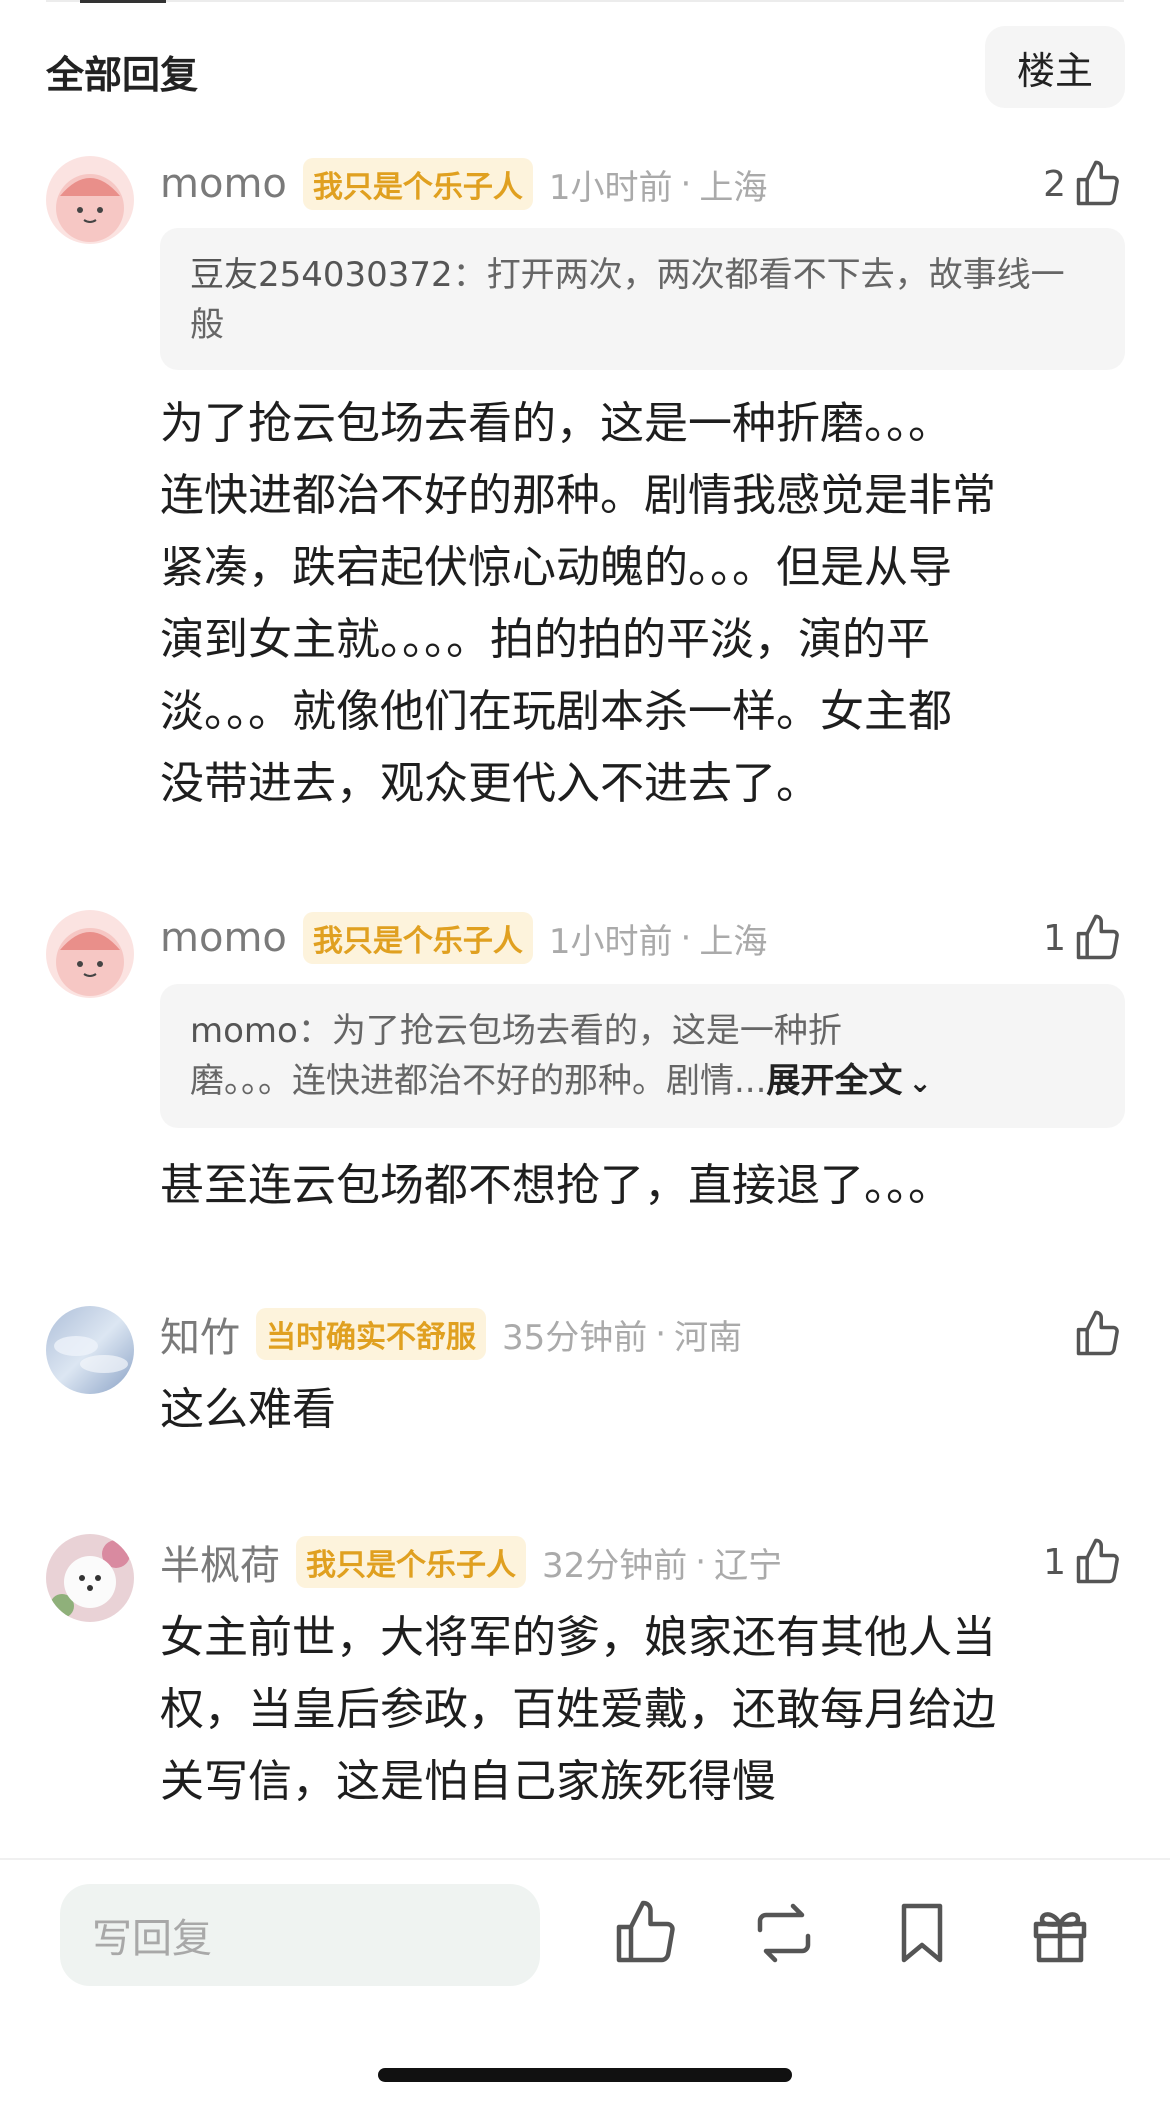 The height and width of the screenshot is (2108, 1170). What do you see at coordinates (556, 423) in the screenshot?
I see `body-line: 为了抢云包场去看的，这是一种折磨。。。` at bounding box center [556, 423].